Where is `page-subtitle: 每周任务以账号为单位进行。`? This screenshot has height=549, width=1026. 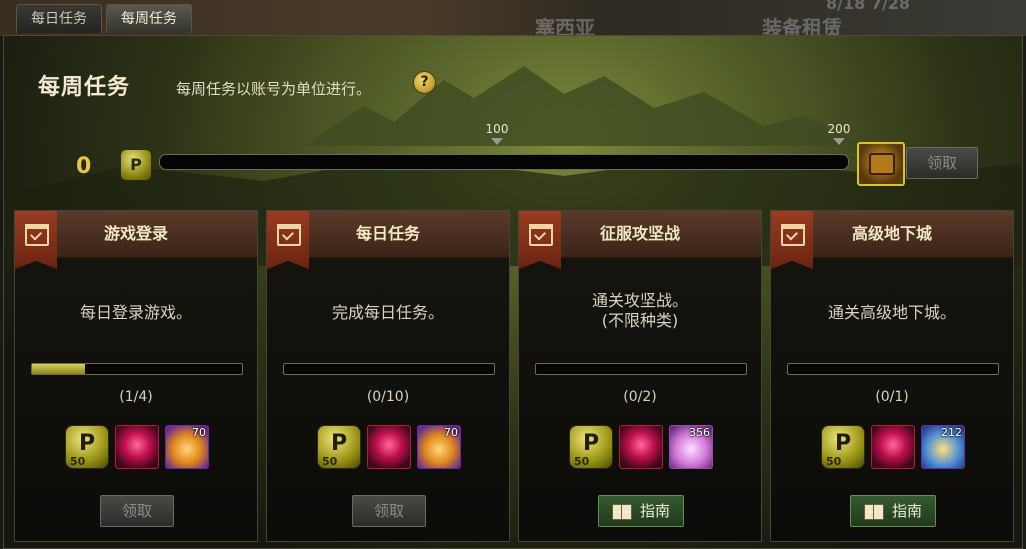
page-subtitle: 每周任务以账号为单位进行。 is located at coordinates (274, 89).